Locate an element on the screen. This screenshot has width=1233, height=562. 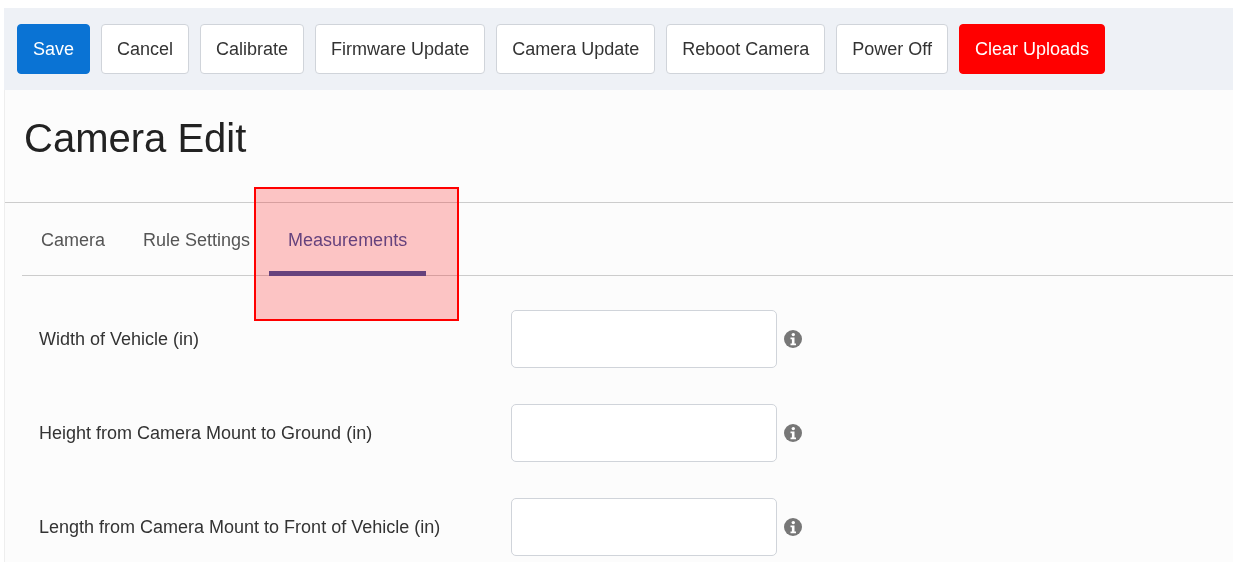
tab: Camera is located at coordinates (73, 253).